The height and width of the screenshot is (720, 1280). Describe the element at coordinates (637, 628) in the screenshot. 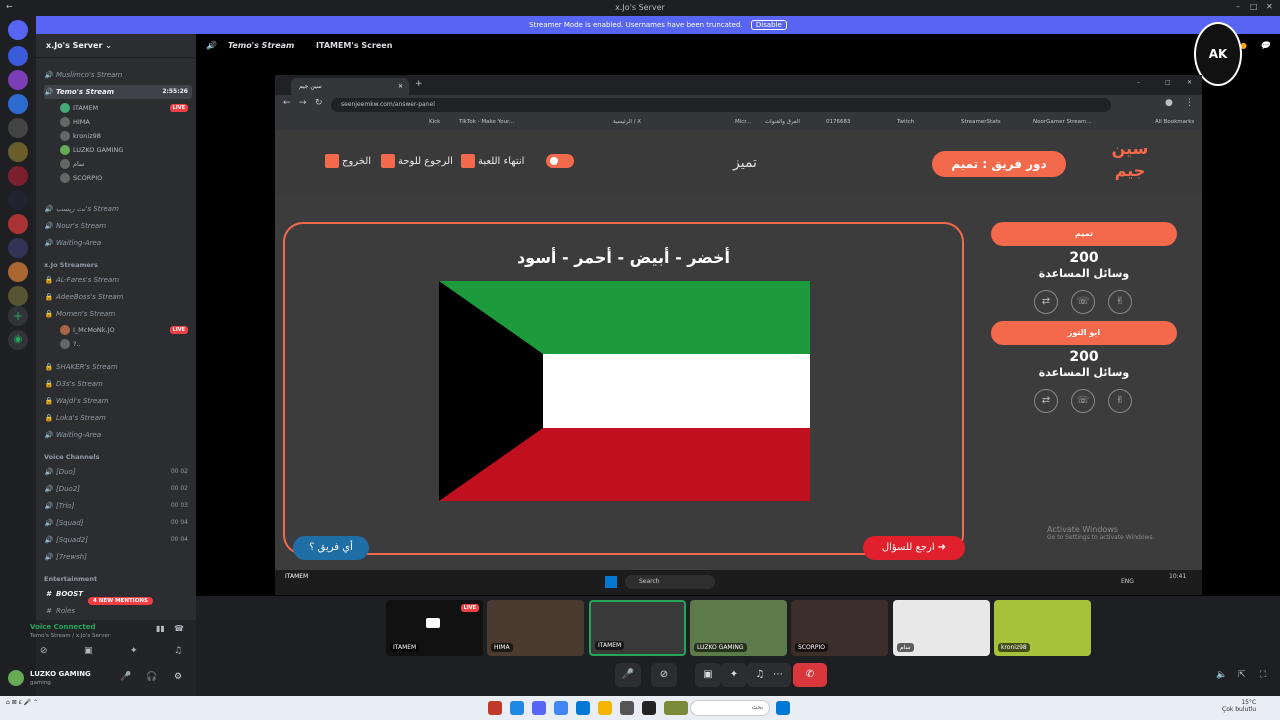

I see `participant-tile: ITAMEM` at that location.